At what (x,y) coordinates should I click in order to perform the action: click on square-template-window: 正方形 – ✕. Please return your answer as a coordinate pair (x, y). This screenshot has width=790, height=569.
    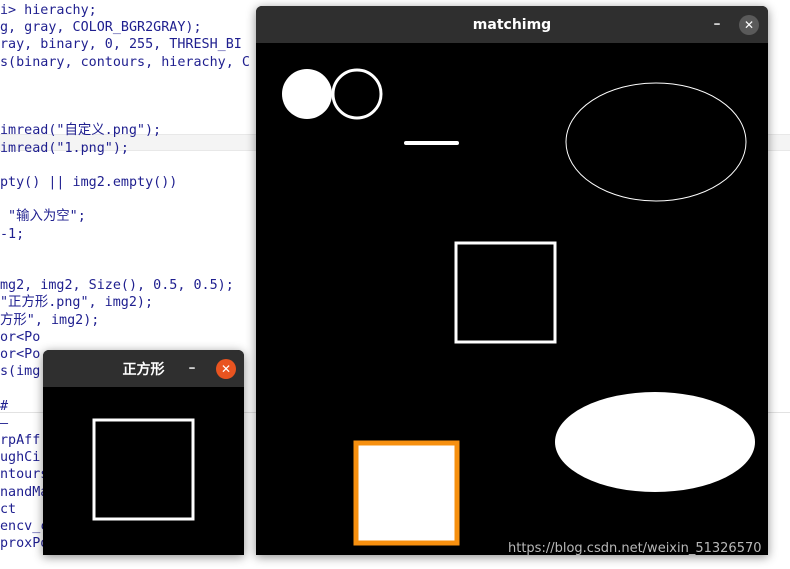
    Looking at the image, I should click on (143, 452).